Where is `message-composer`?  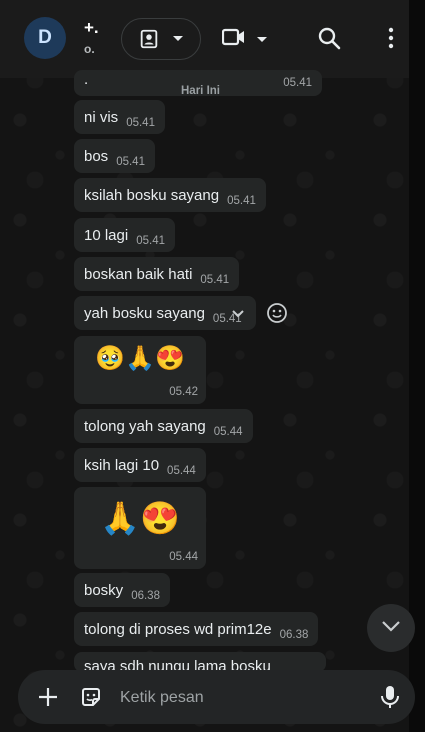
message-composer is located at coordinates (216, 697).